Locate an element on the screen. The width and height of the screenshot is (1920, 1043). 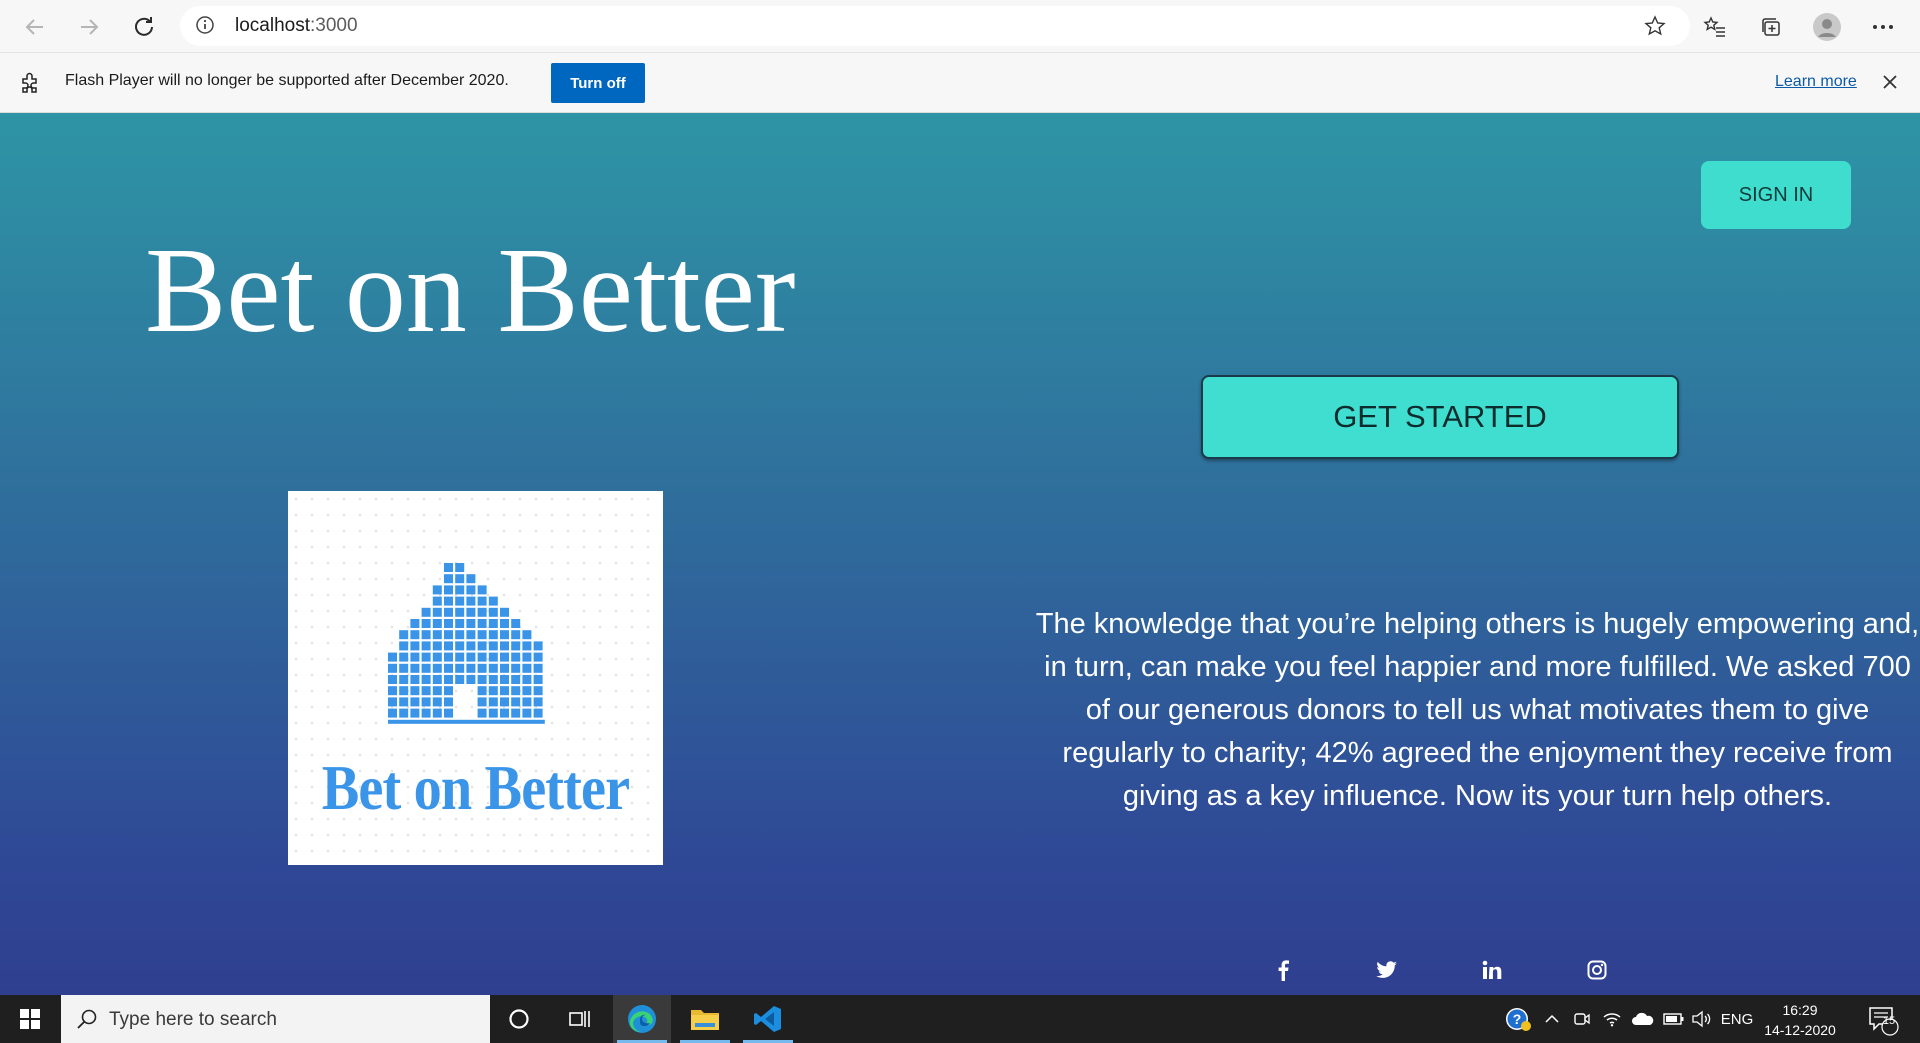
taskbar-search-box: Type here to search is located at coordinates (275, 1019).